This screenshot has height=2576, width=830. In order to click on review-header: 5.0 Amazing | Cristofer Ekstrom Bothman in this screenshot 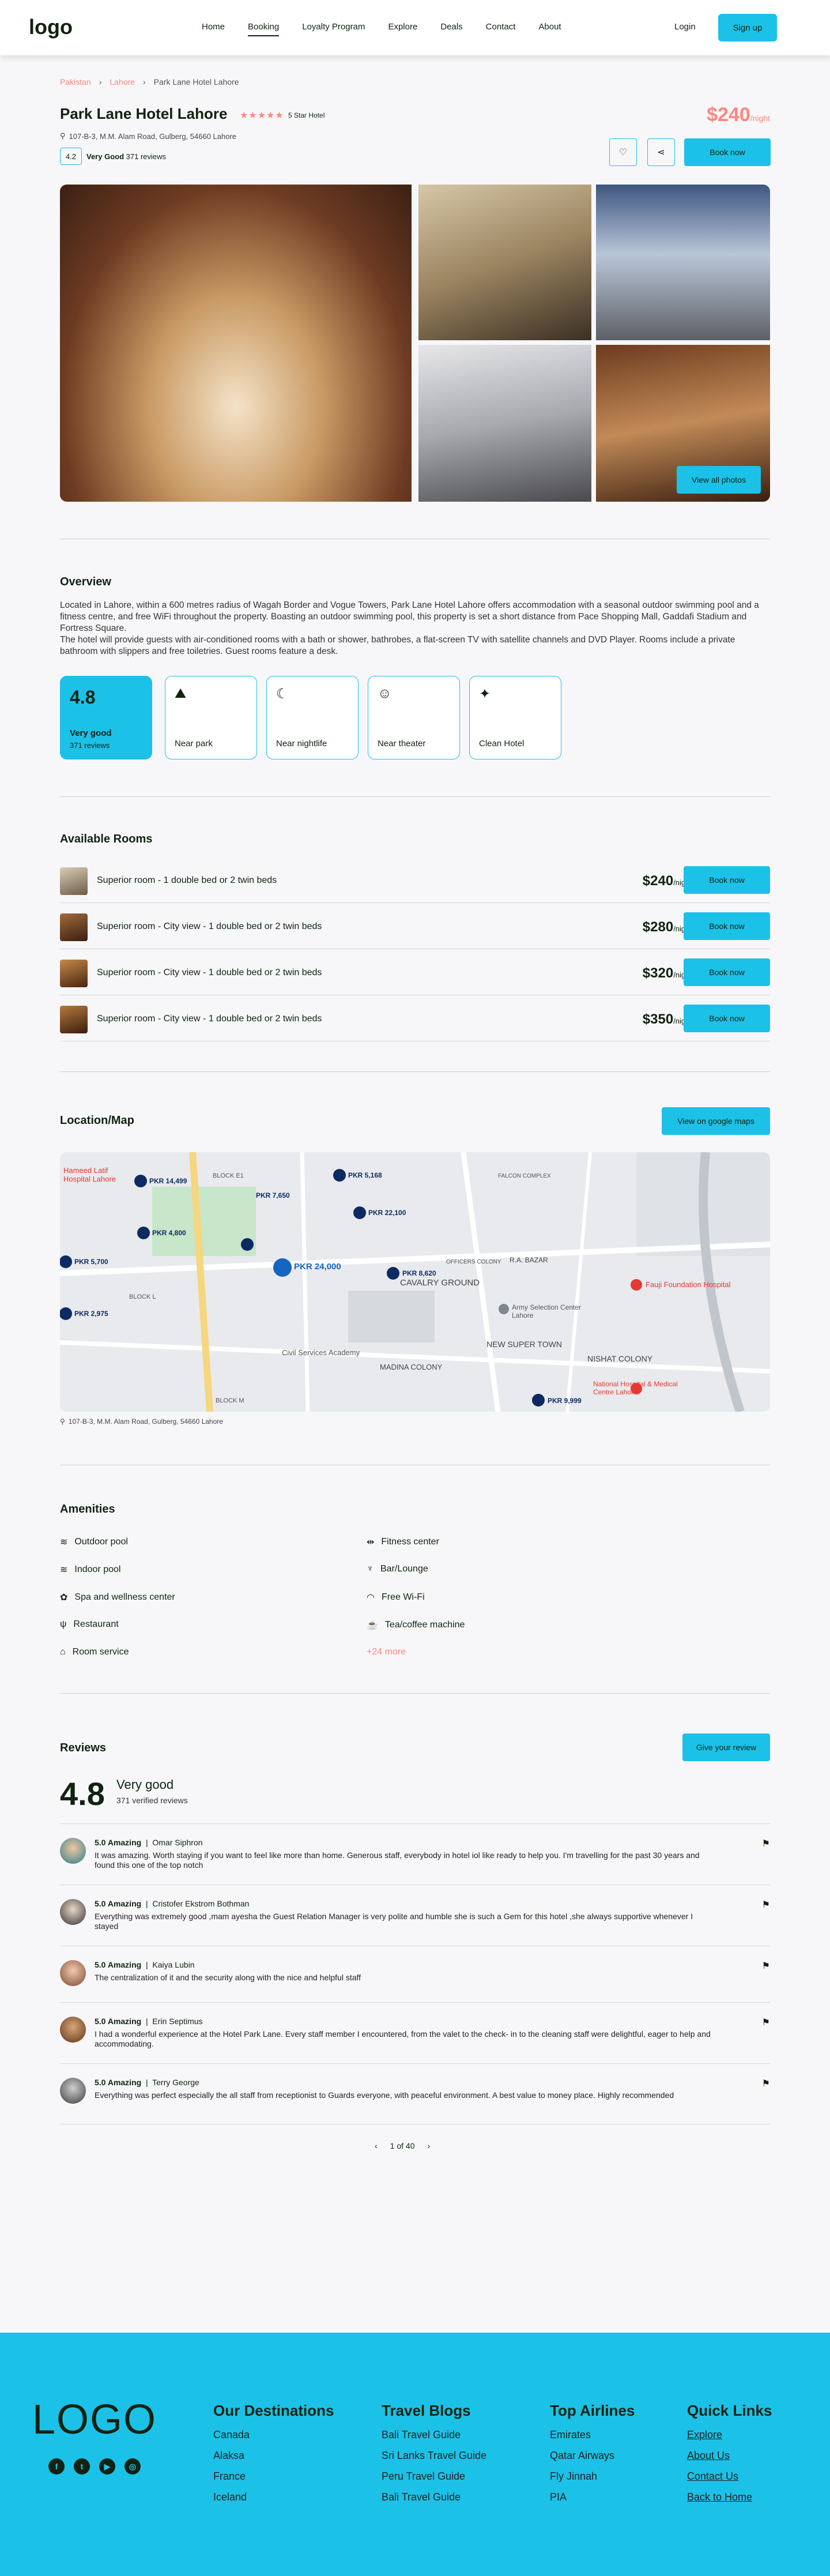, I will do `click(172, 1903)`.